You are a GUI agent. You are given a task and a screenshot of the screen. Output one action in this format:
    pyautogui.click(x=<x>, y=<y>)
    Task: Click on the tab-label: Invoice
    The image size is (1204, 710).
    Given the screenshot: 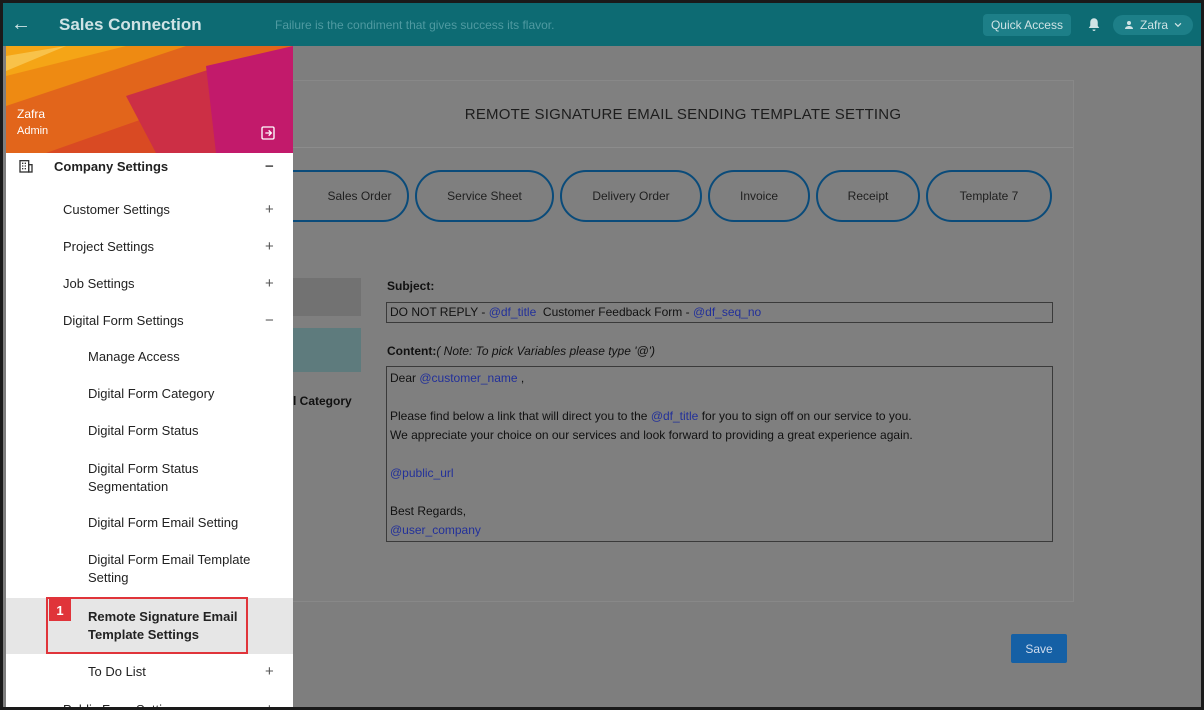 What is the action you would take?
    pyautogui.click(x=759, y=196)
    